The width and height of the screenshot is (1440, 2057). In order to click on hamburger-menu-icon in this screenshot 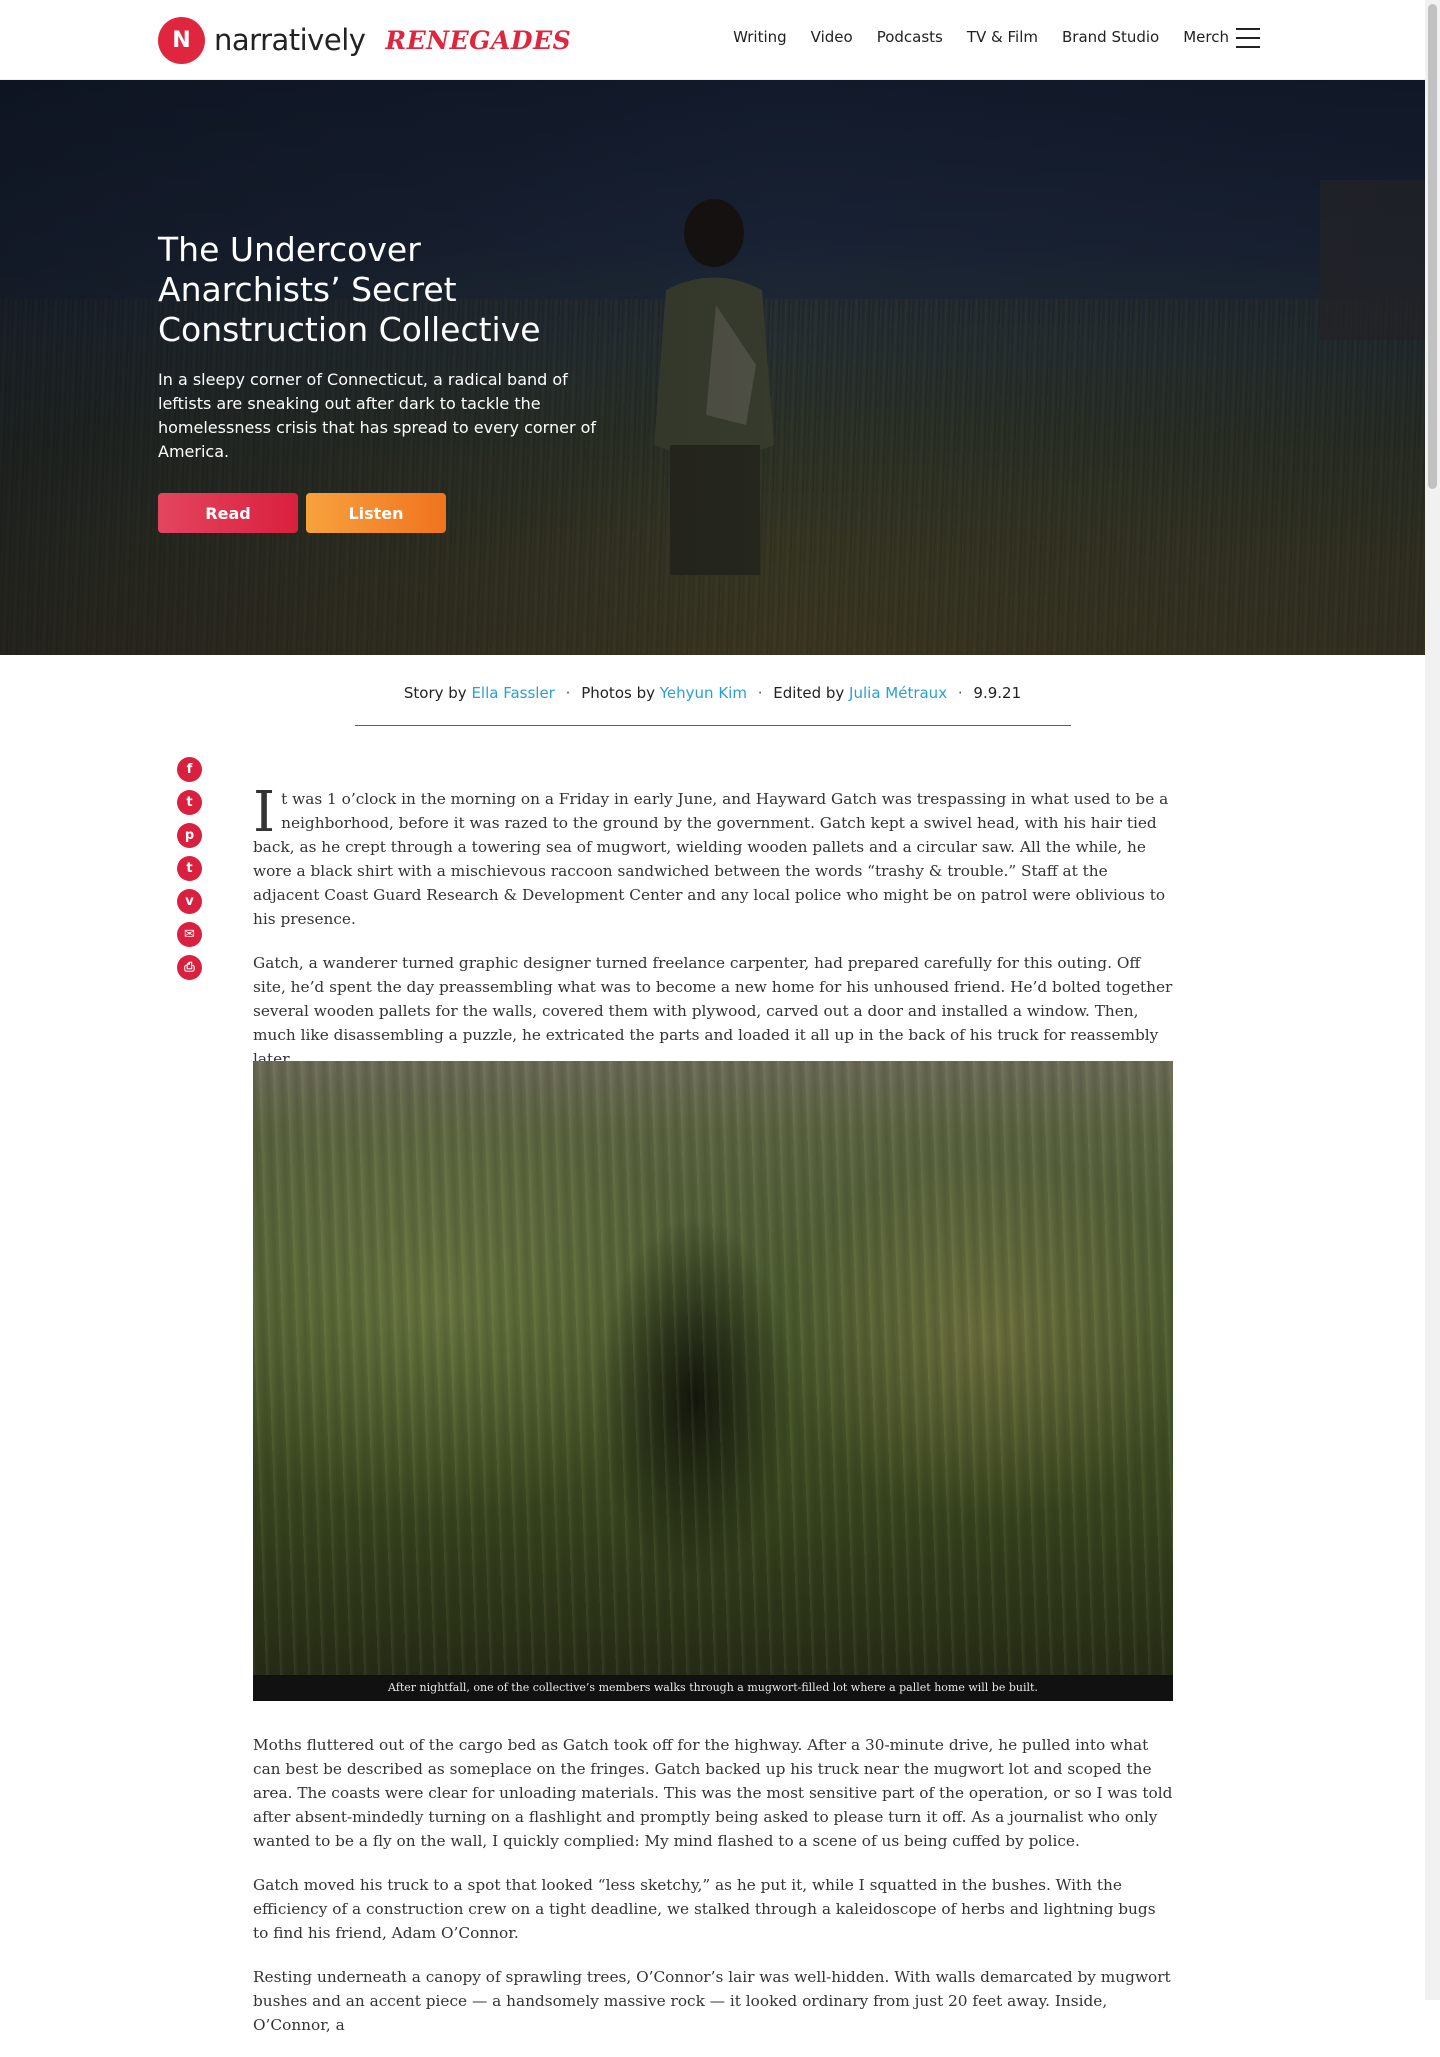, I will do `click(1248, 38)`.